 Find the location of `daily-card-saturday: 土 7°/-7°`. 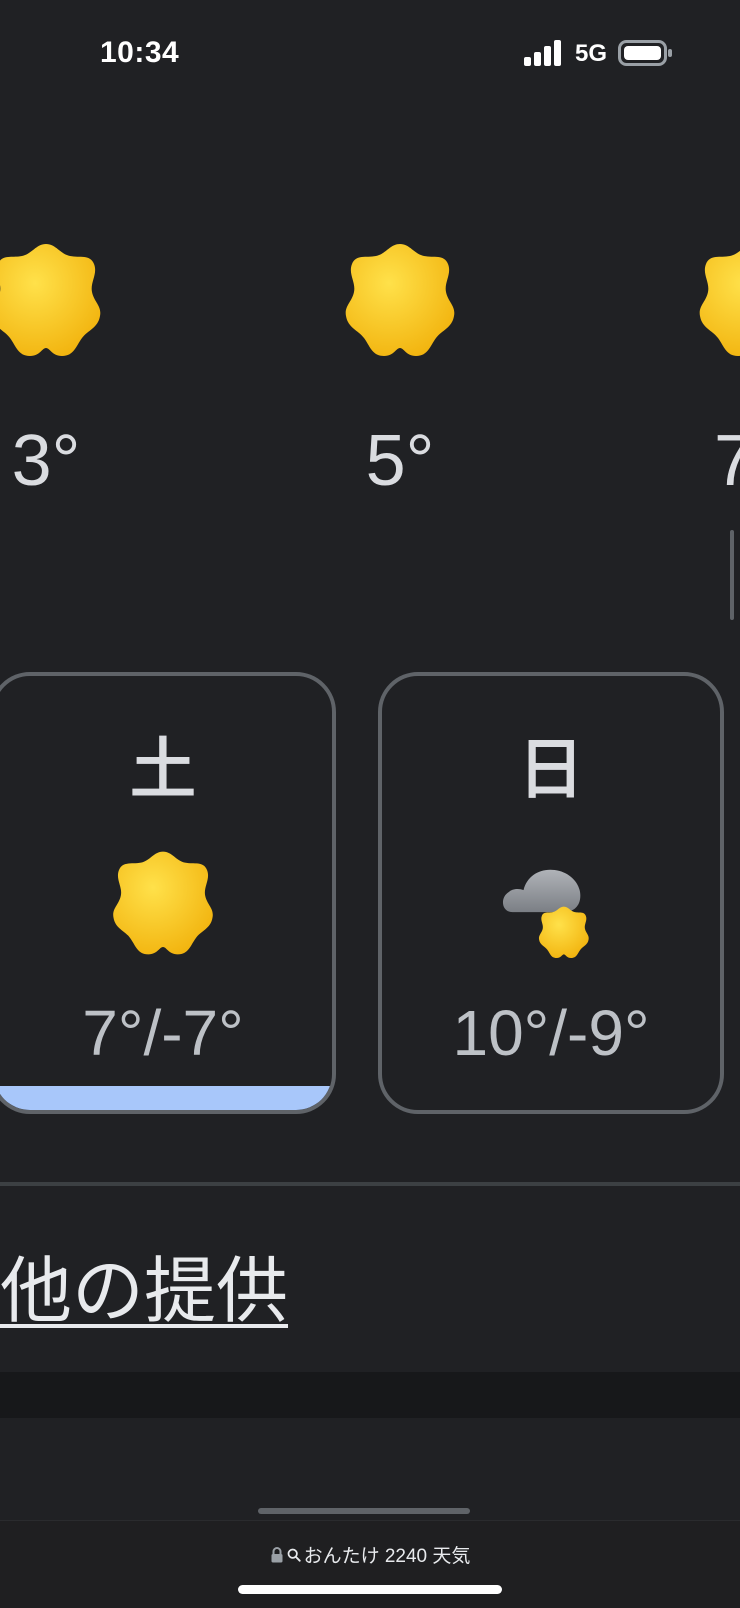

daily-card-saturday: 土 7°/-7° is located at coordinates (168, 893).